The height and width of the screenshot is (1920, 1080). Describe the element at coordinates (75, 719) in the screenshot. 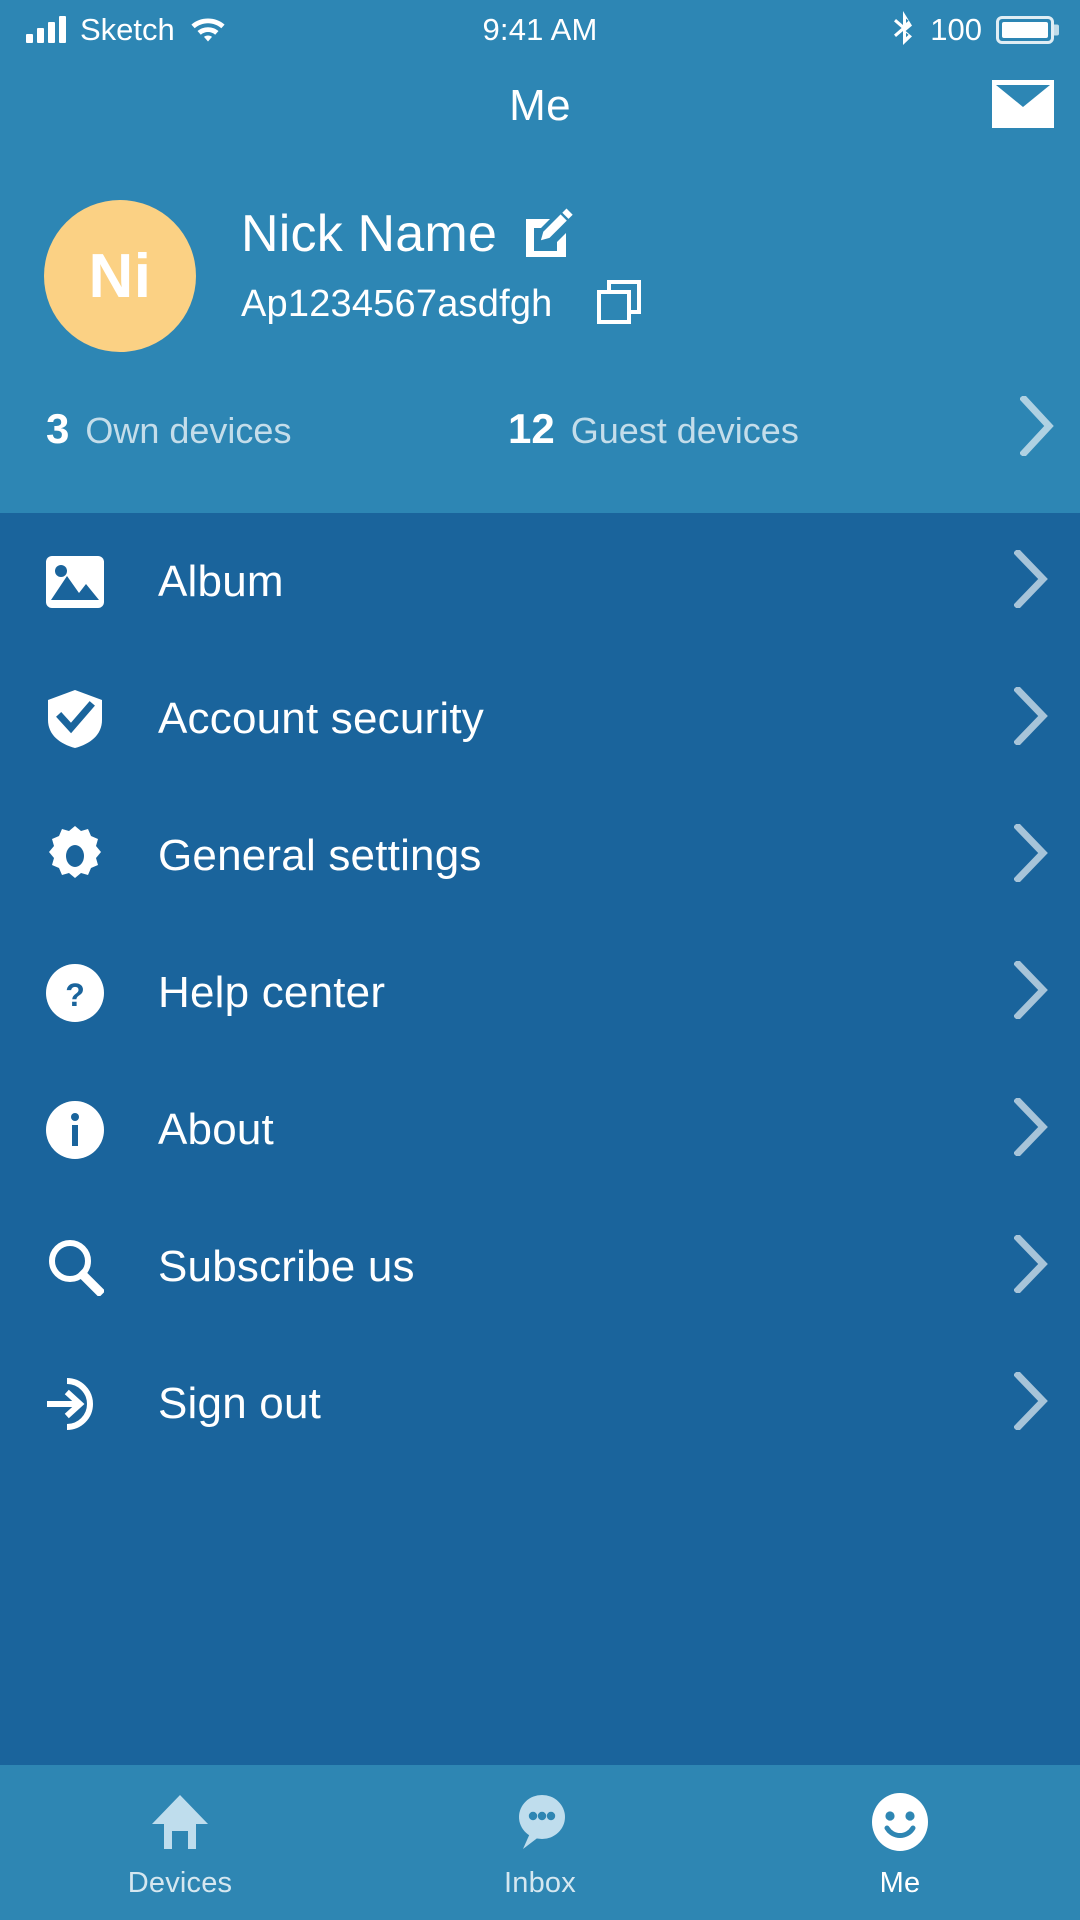

I see `shield-check-icon` at that location.